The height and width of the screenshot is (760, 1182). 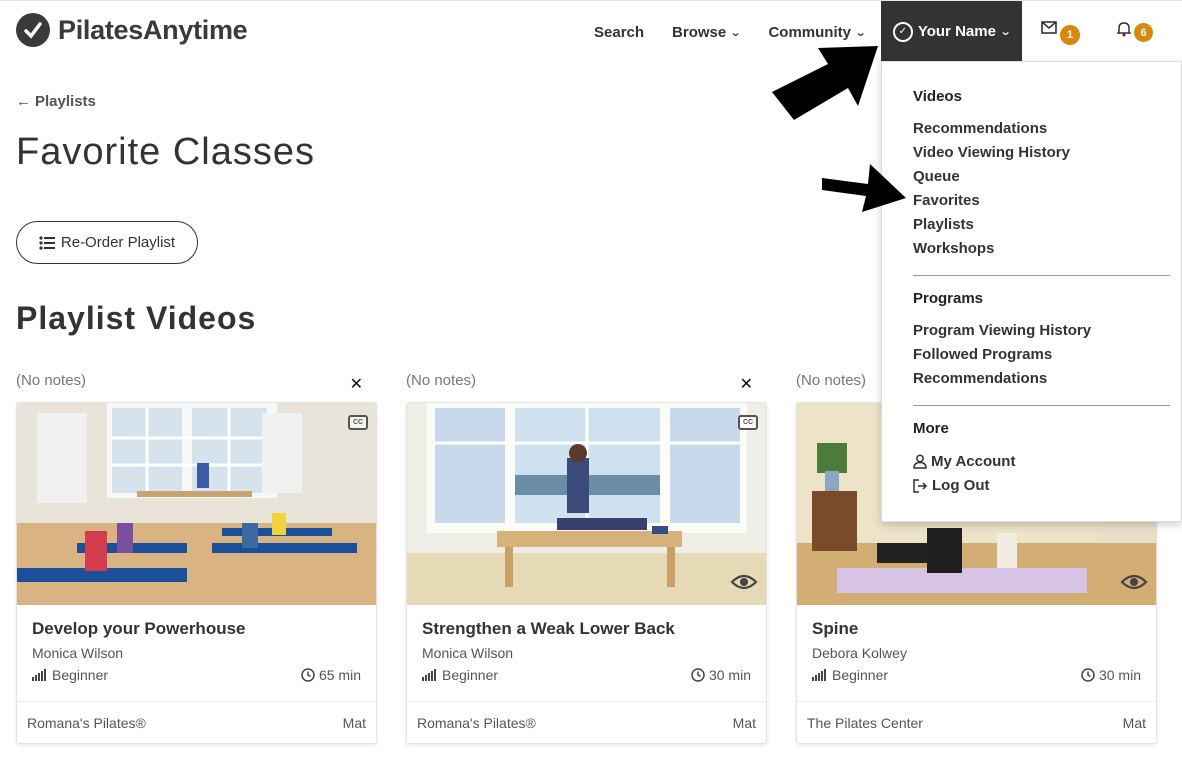 I want to click on duration-label: 65 min, so click(x=339, y=675).